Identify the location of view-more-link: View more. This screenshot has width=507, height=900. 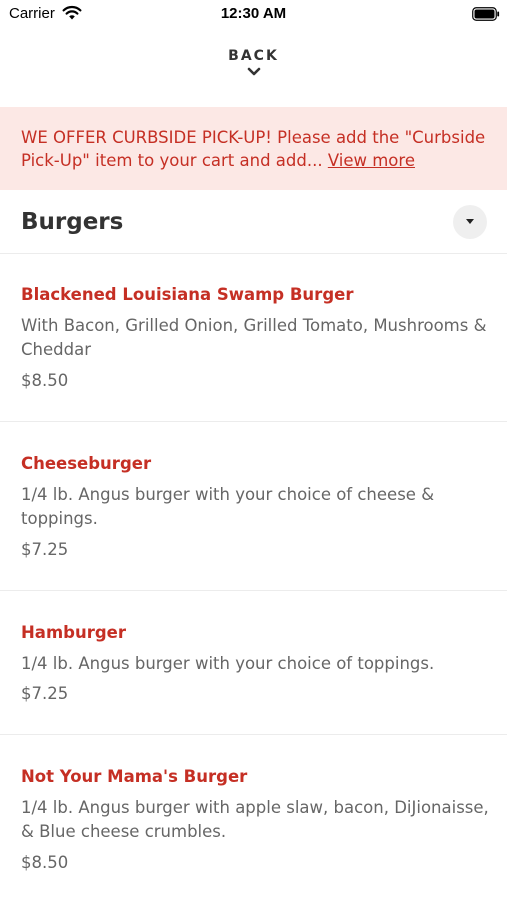
(371, 160).